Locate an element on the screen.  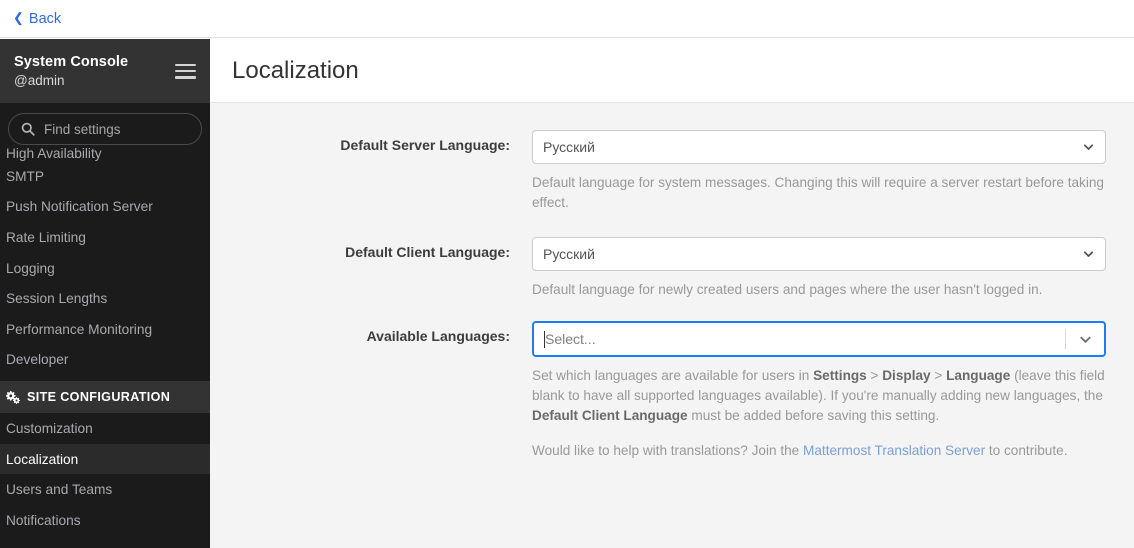
label-available-languages: Available Languages: is located at coordinates (438, 336).